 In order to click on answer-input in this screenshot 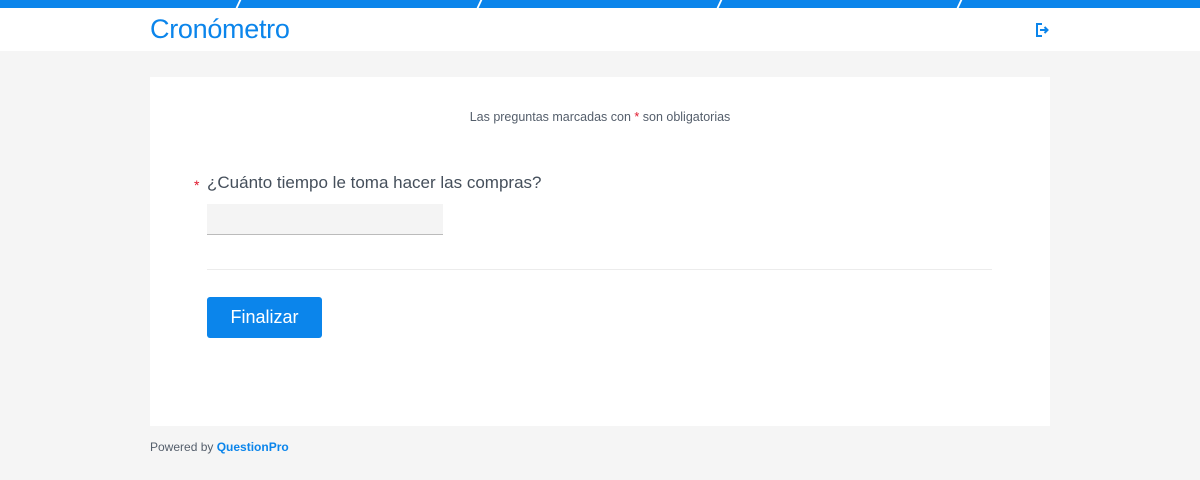, I will do `click(325, 219)`.